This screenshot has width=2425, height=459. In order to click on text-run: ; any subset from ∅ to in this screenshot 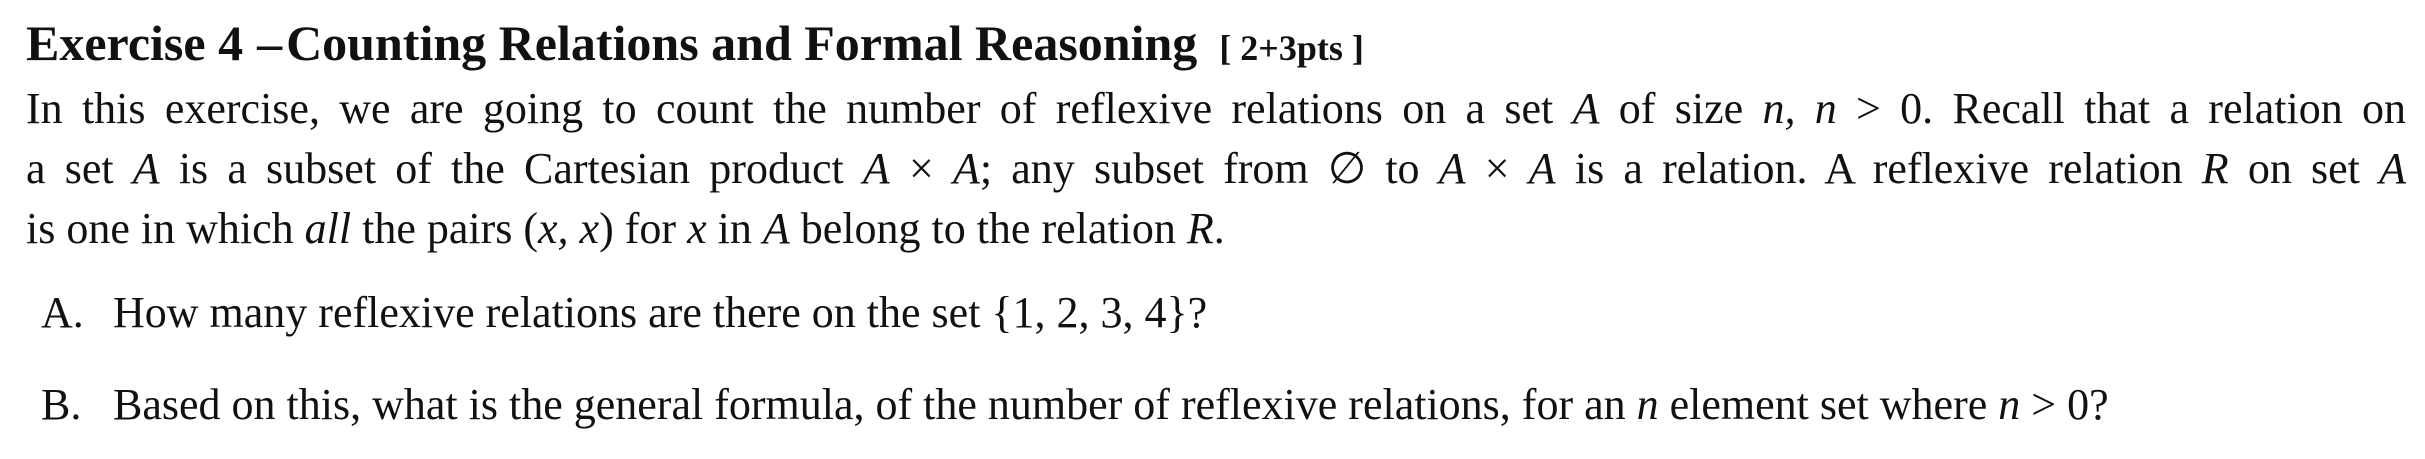, I will do `click(1209, 168)`.